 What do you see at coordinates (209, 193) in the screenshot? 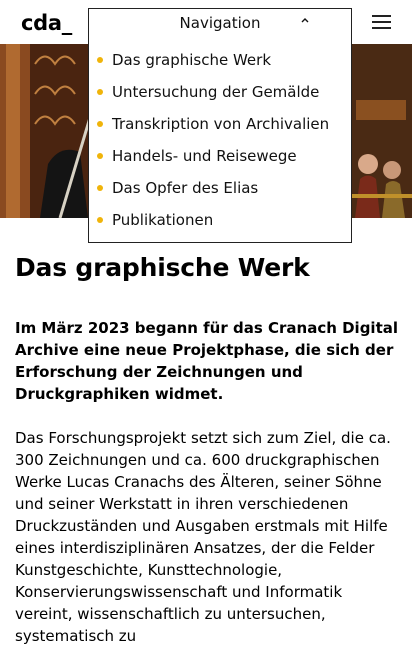
I see `nav-item-das-opfer-des-elias: Das Opfer des Elias` at bounding box center [209, 193].